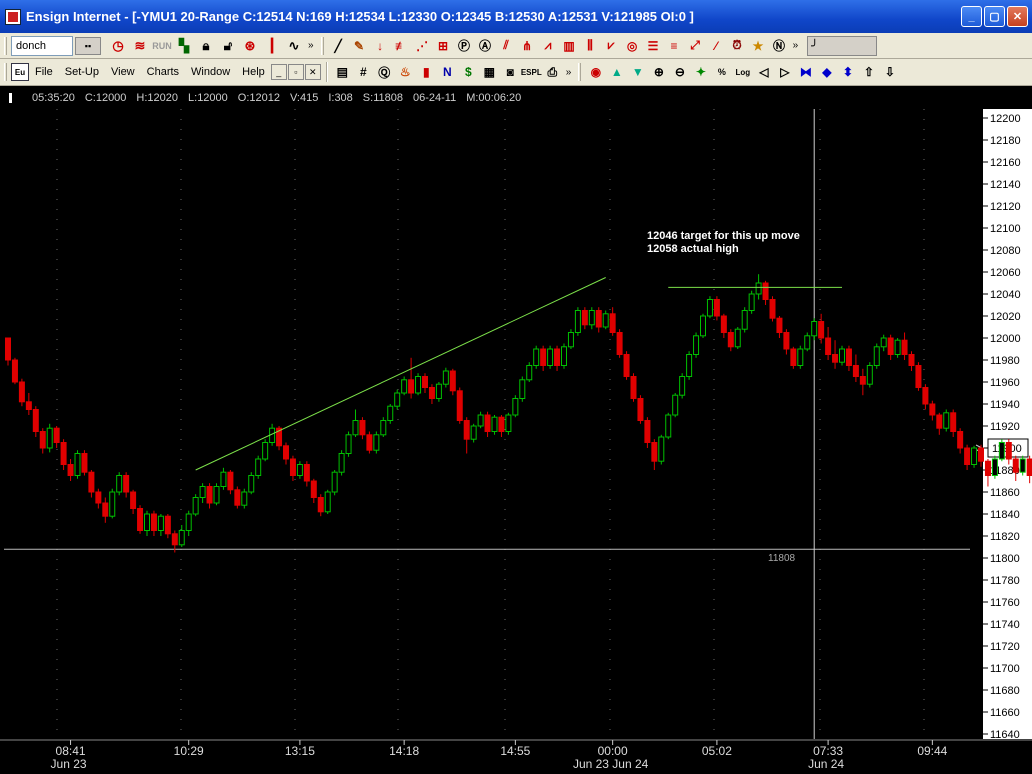 The height and width of the screenshot is (774, 1032). Describe the element at coordinates (468, 72) in the screenshot. I see `dollar-icon: $` at that location.